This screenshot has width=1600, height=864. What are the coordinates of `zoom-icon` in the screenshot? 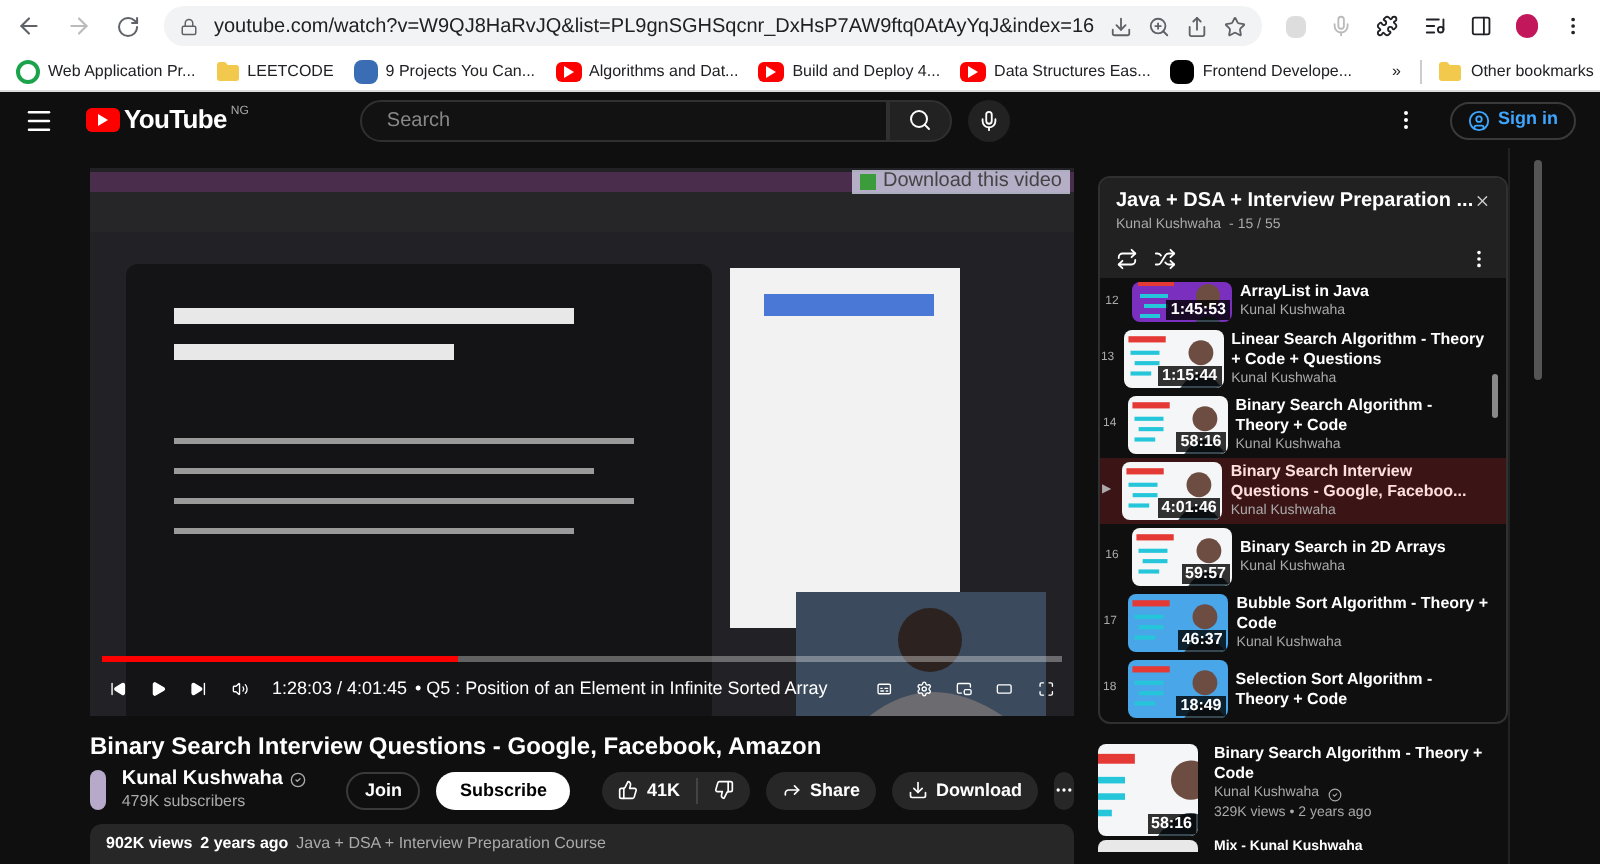 It's located at (1159, 26).